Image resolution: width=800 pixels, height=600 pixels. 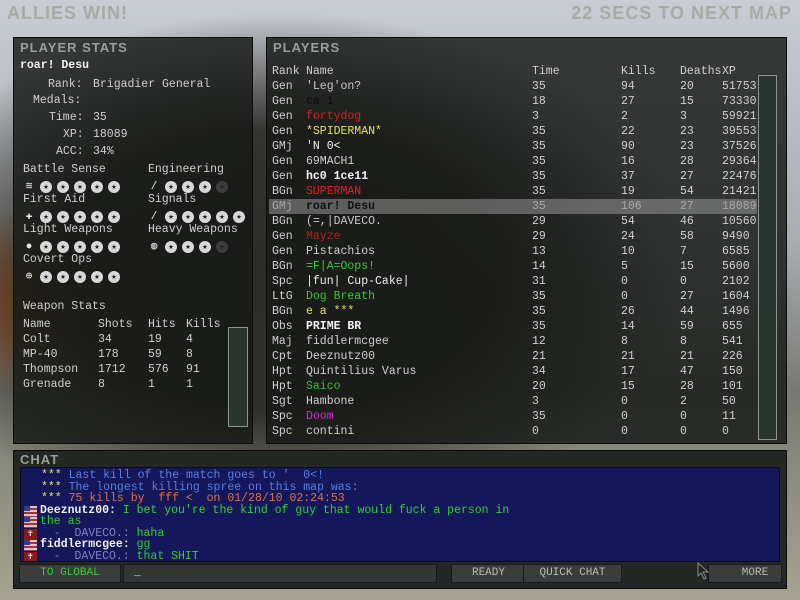 I want to click on table-row: BGn e a *** 35 26 44 1496, so click(x=513, y=311).